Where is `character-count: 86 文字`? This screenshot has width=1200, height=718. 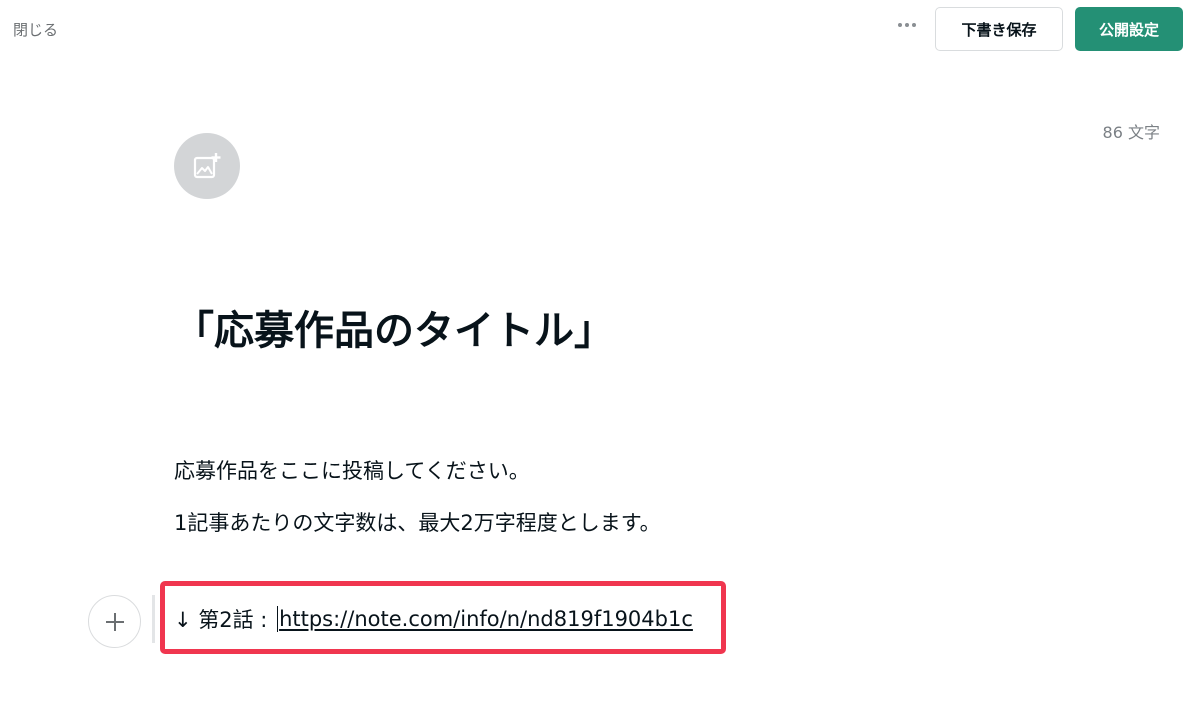
character-count: 86 文字 is located at coordinates (1131, 132).